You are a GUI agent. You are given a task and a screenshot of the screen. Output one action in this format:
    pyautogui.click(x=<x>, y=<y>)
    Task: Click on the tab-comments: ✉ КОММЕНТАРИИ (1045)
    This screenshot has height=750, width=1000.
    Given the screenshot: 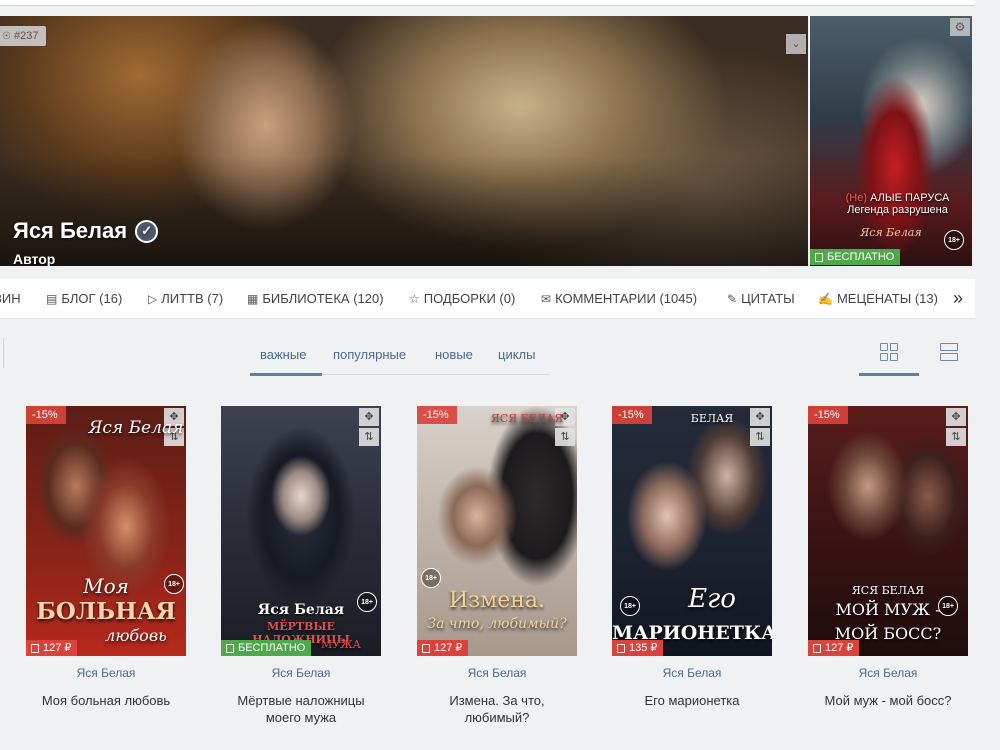 What is the action you would take?
    pyautogui.click(x=619, y=298)
    